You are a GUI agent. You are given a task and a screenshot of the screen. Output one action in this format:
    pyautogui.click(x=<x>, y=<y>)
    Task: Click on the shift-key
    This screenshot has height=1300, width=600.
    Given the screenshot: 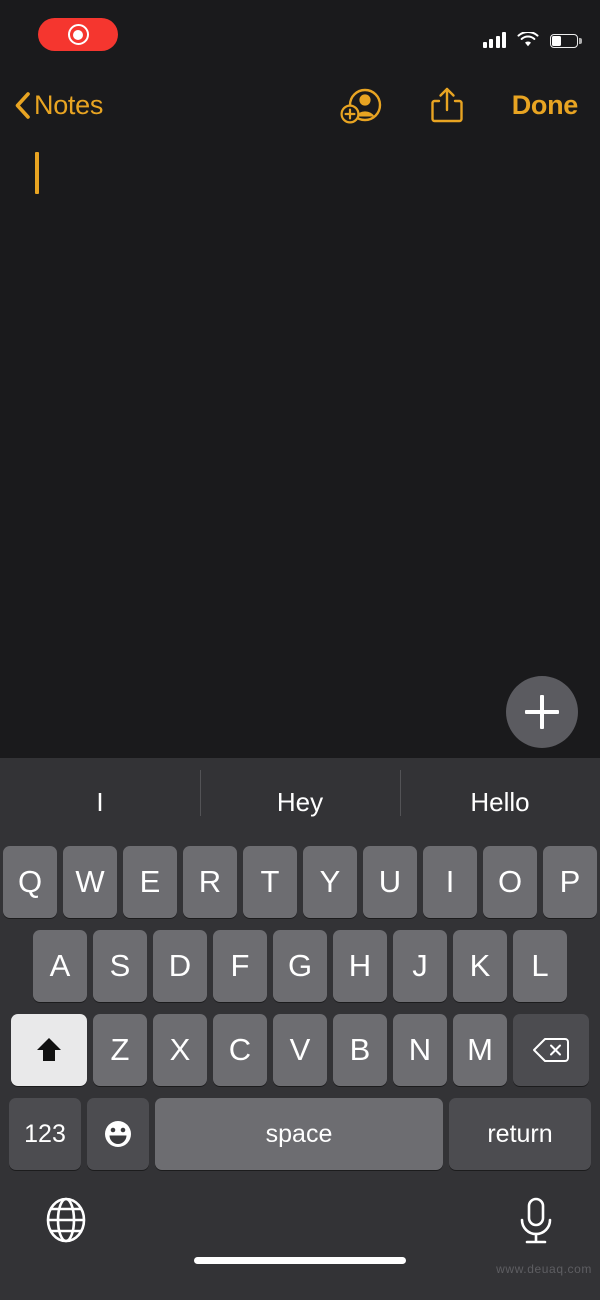 What is the action you would take?
    pyautogui.click(x=49, y=1050)
    